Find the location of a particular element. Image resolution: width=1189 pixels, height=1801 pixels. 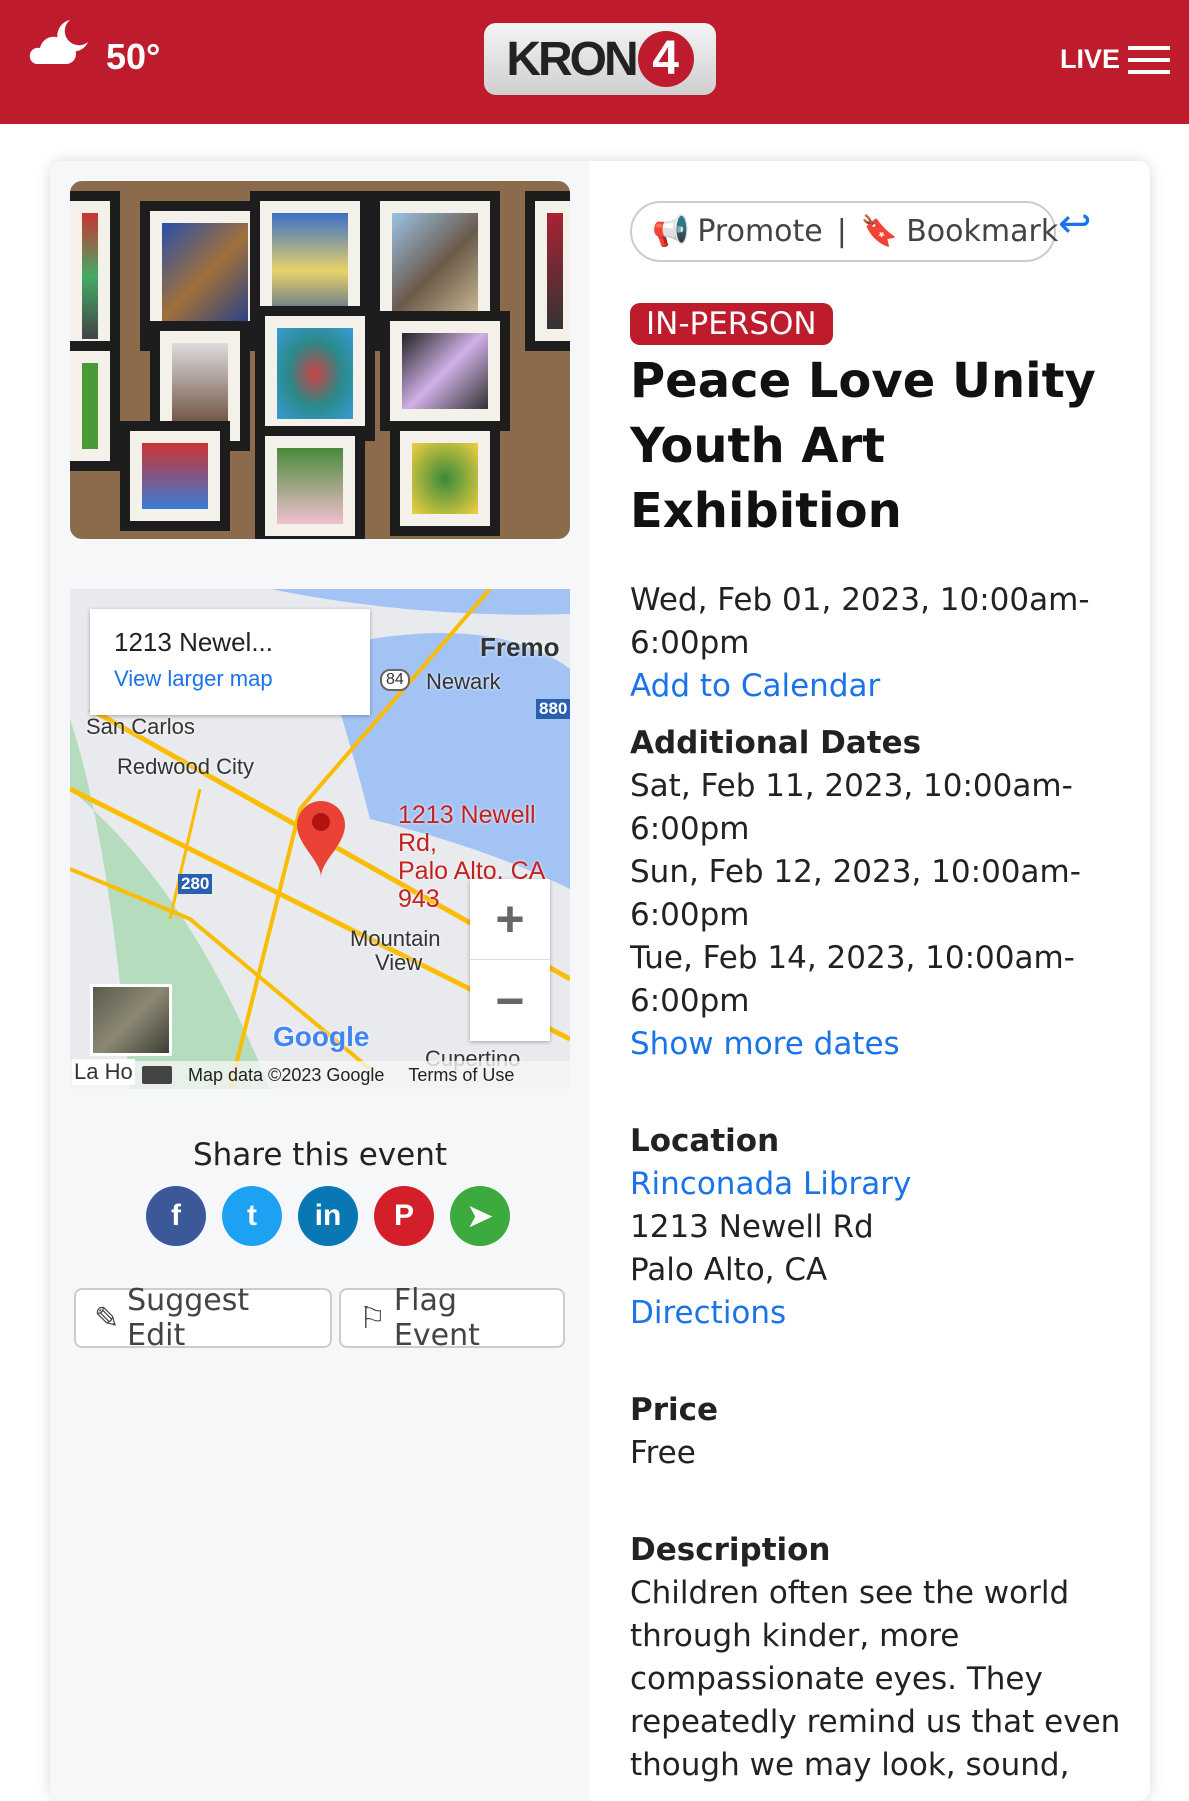

price-value: Free is located at coordinates (663, 1453).